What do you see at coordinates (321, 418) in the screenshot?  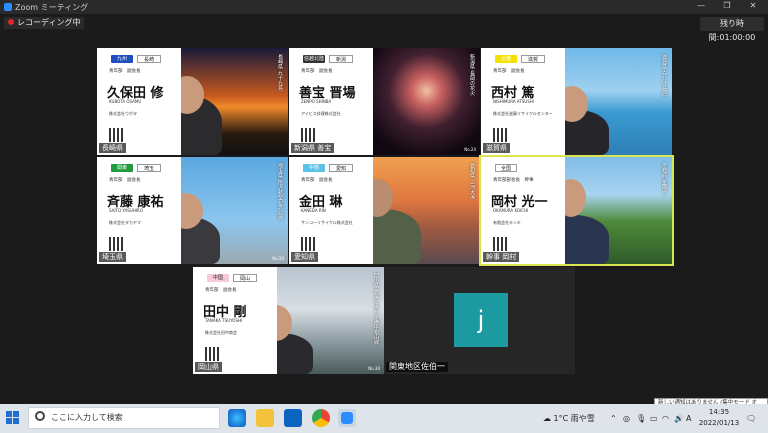 I see `chrome-icon` at bounding box center [321, 418].